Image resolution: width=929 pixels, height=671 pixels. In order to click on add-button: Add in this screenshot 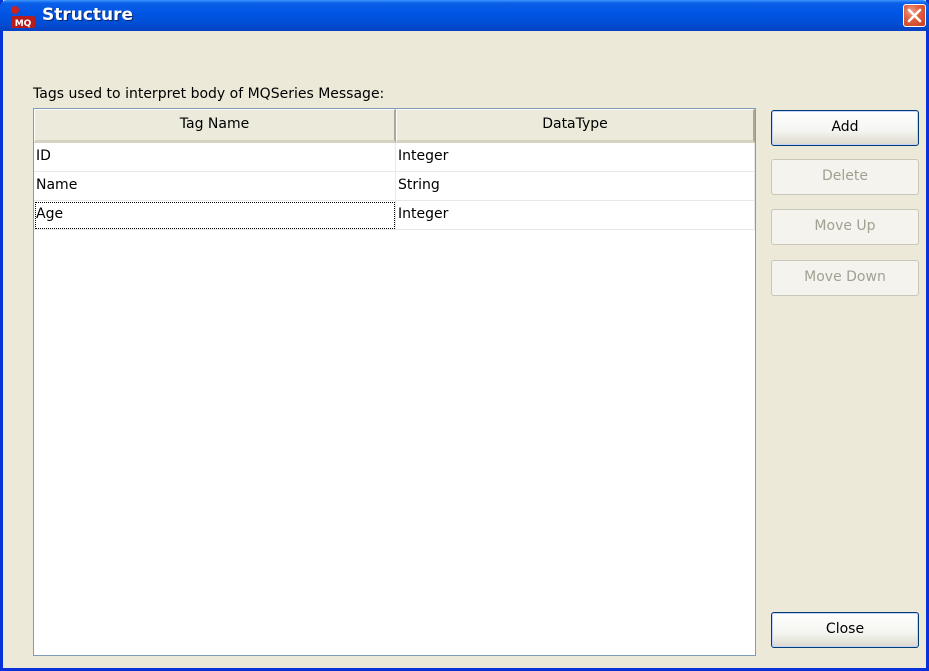, I will do `click(845, 128)`.